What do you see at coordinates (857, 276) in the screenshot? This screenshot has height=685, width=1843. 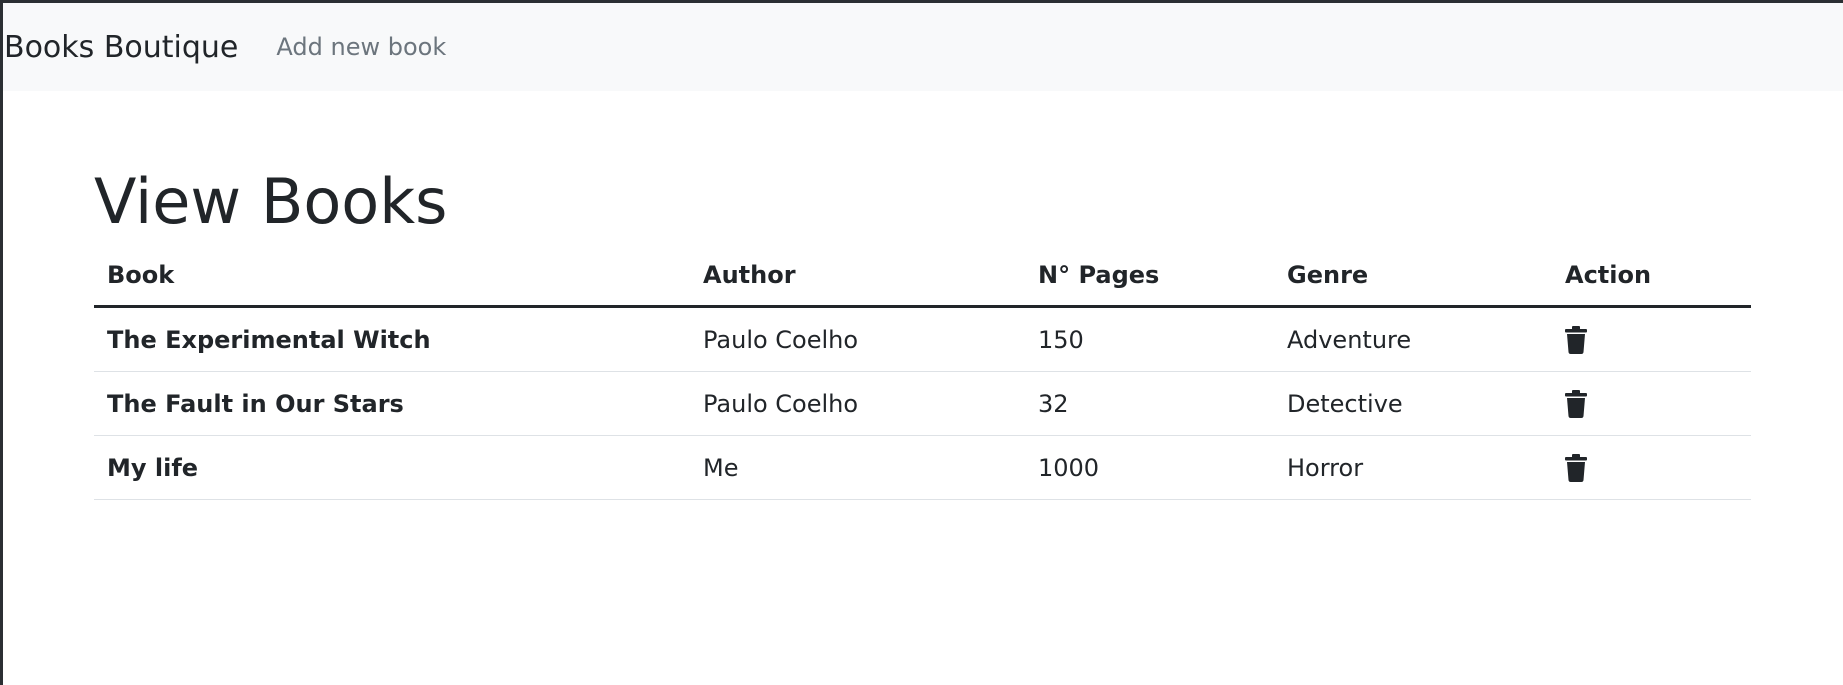 I see `column-header-author: Author` at bounding box center [857, 276].